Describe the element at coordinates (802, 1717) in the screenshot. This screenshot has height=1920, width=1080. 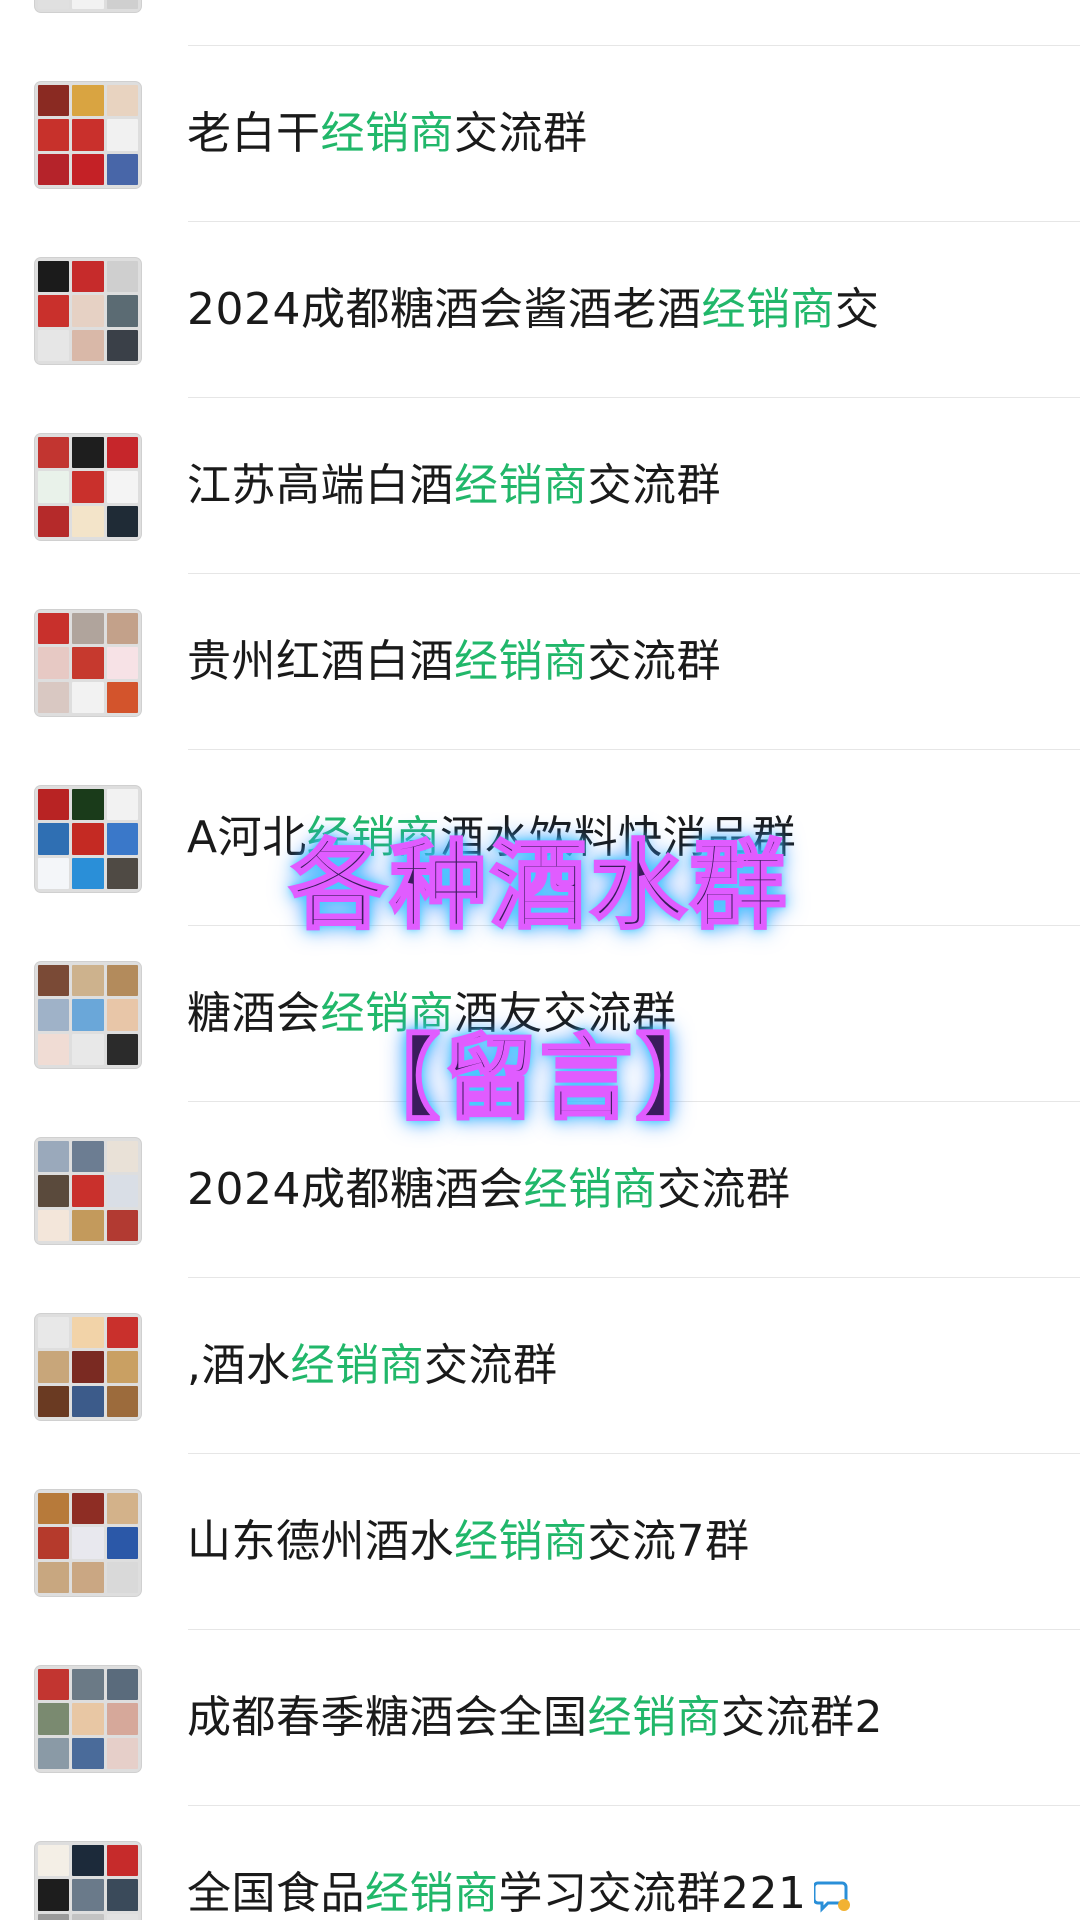
I see `group-name-suffix: 交流群2` at that location.